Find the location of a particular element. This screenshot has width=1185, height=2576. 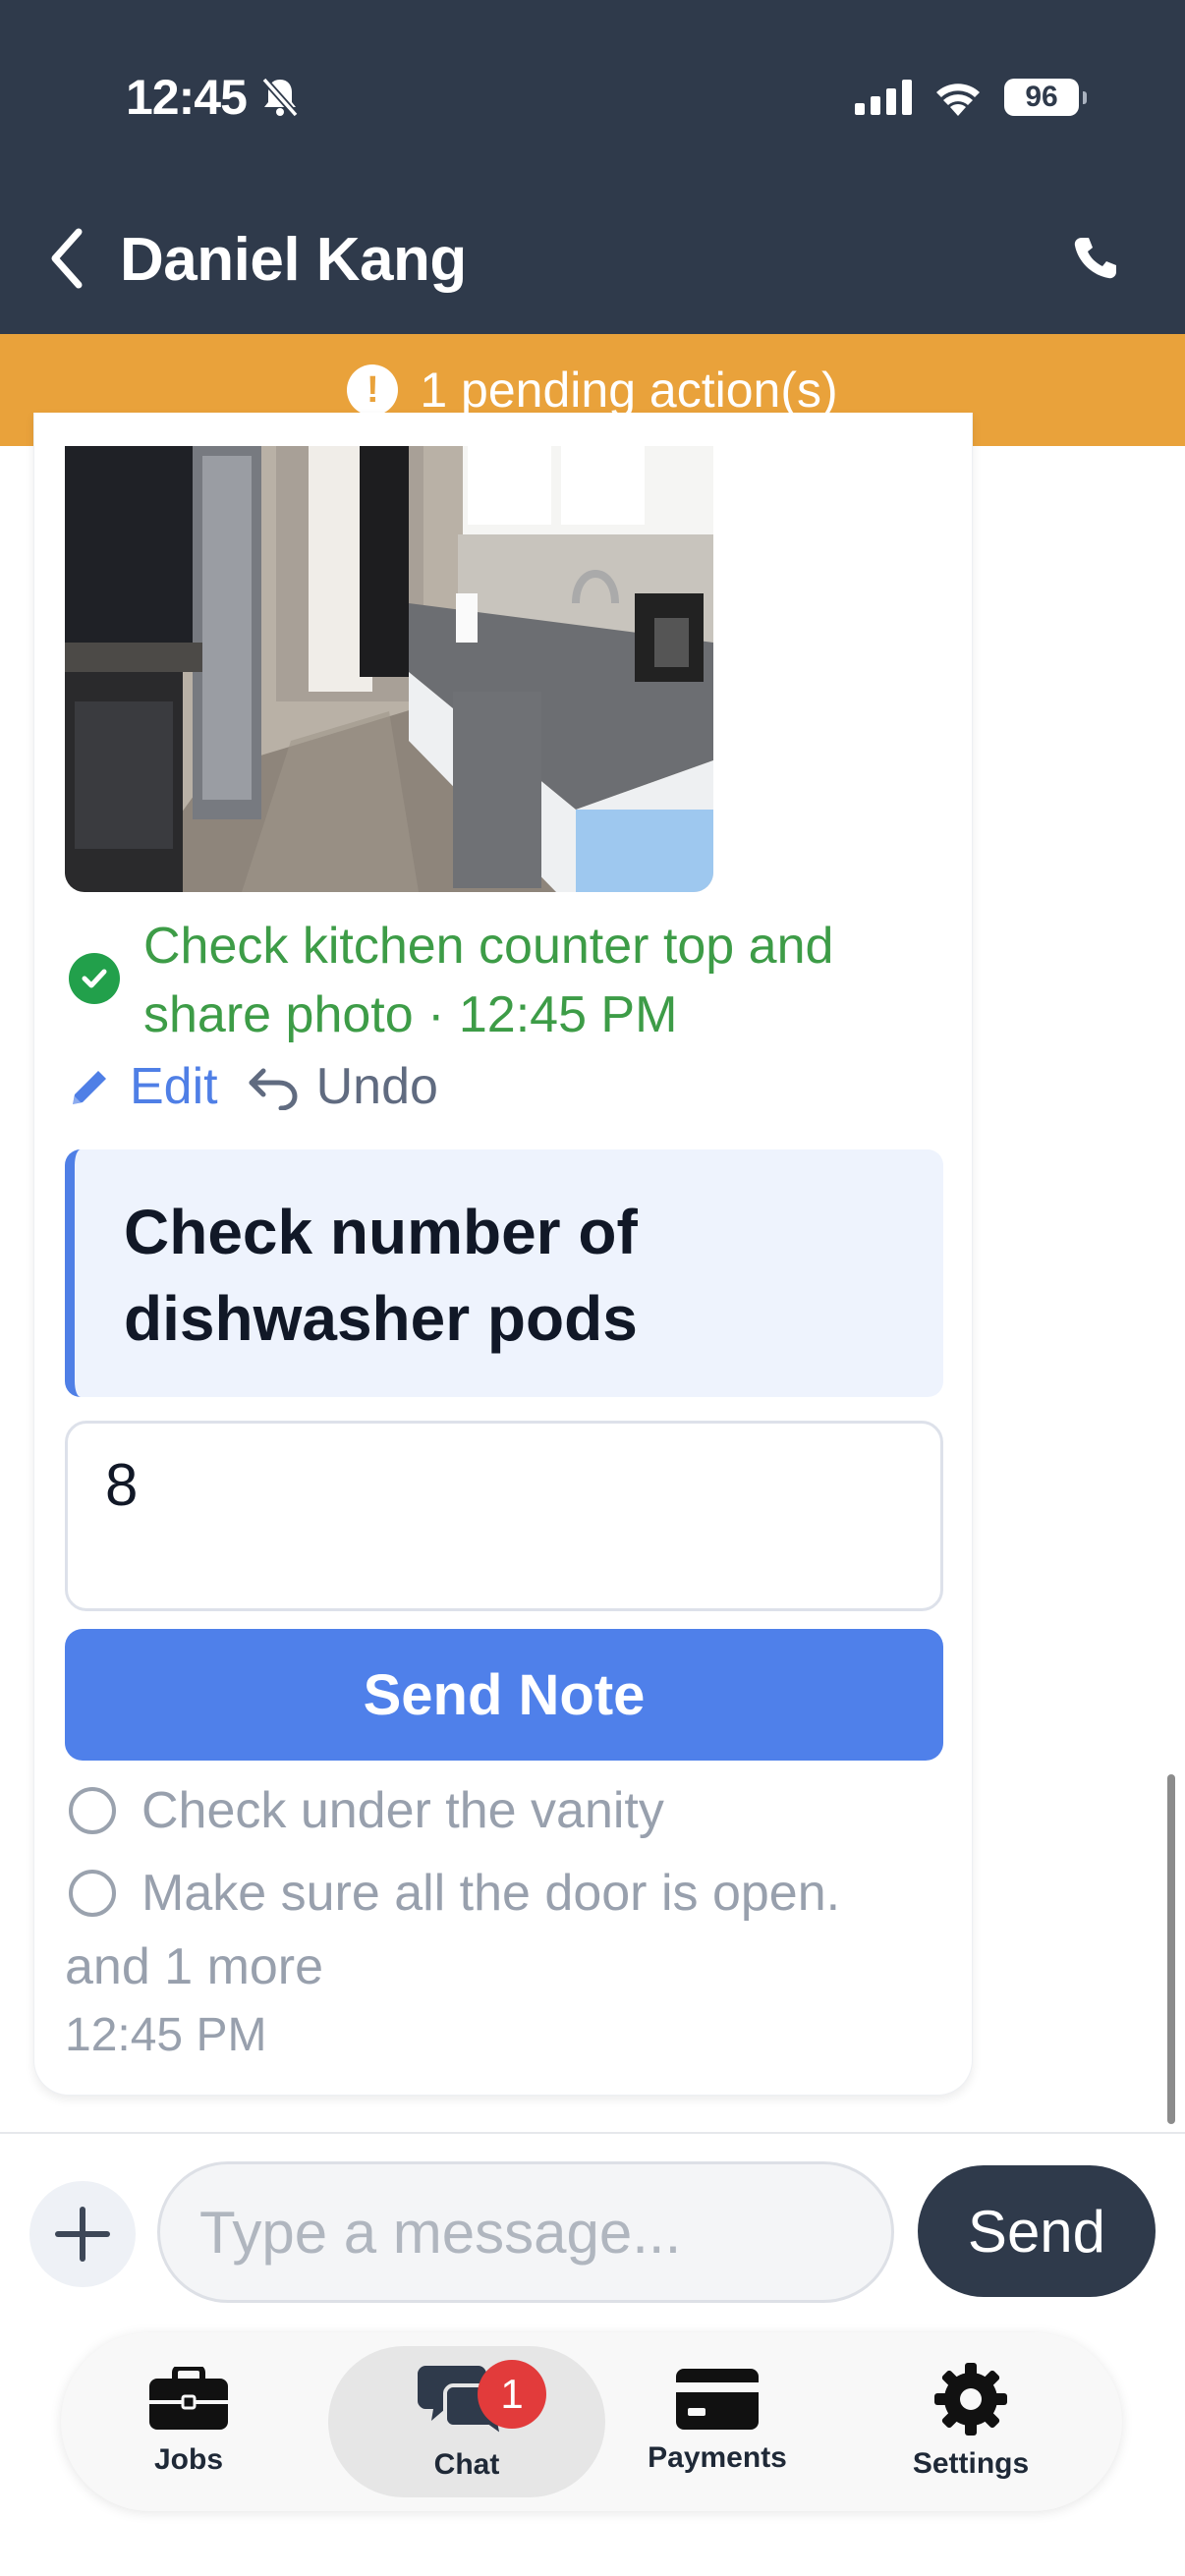

scrollbar is located at coordinates (1171, 1949).